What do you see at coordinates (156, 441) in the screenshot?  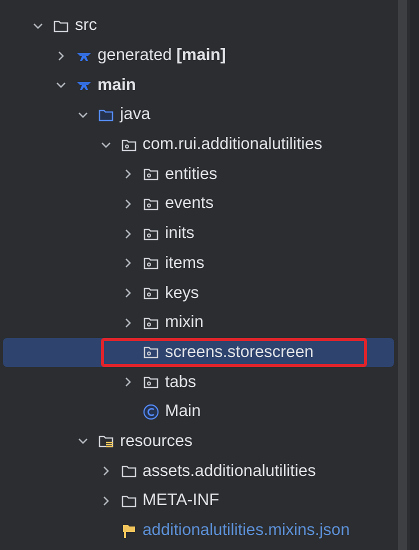 I see `tree-item-label: resources` at bounding box center [156, 441].